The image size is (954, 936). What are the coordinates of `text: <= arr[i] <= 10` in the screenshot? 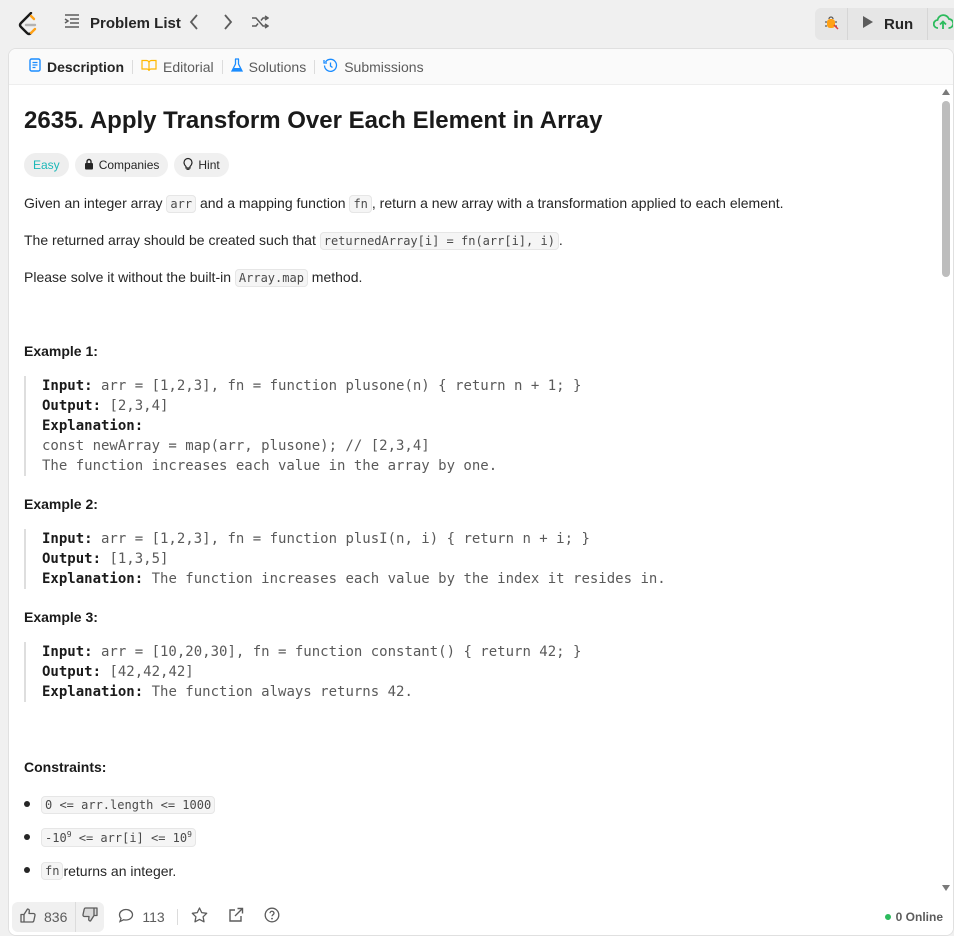 It's located at (129, 838).